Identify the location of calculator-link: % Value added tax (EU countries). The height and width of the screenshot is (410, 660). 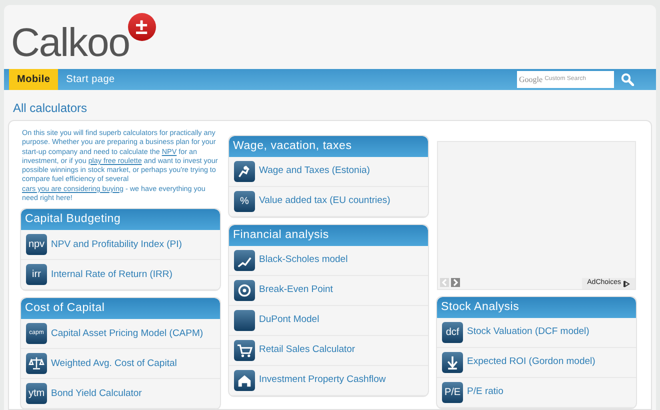
(328, 202).